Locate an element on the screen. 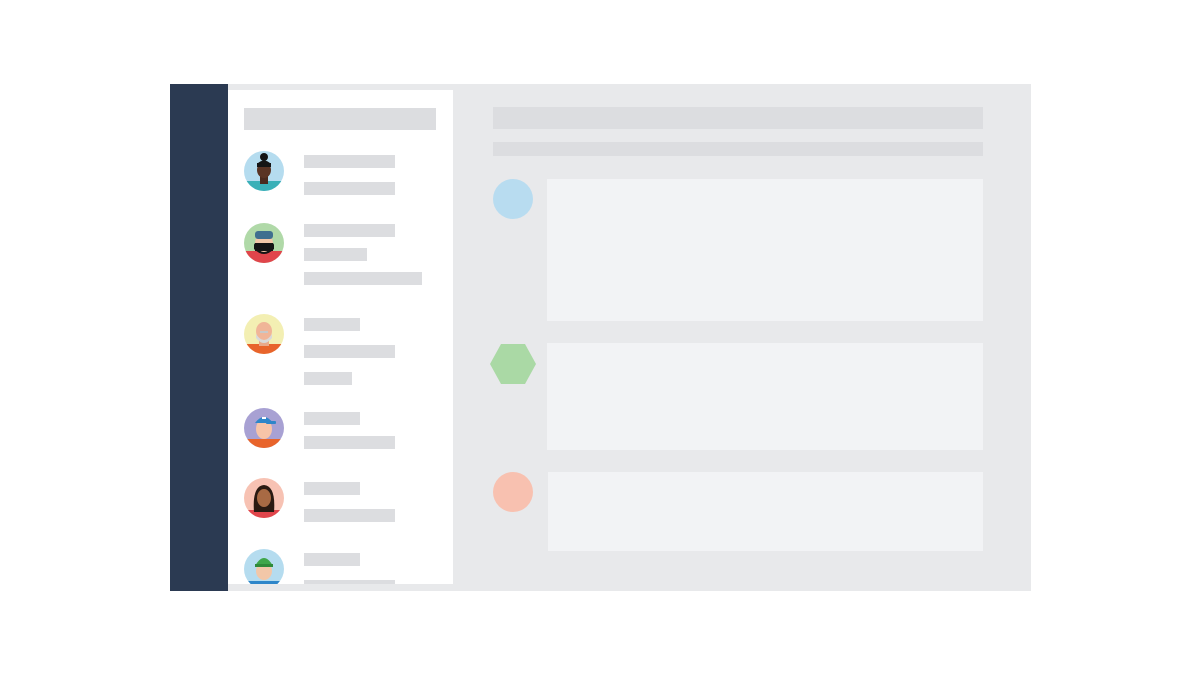 This screenshot has height=675, width=1200. navigation-rail is located at coordinates (199, 337).